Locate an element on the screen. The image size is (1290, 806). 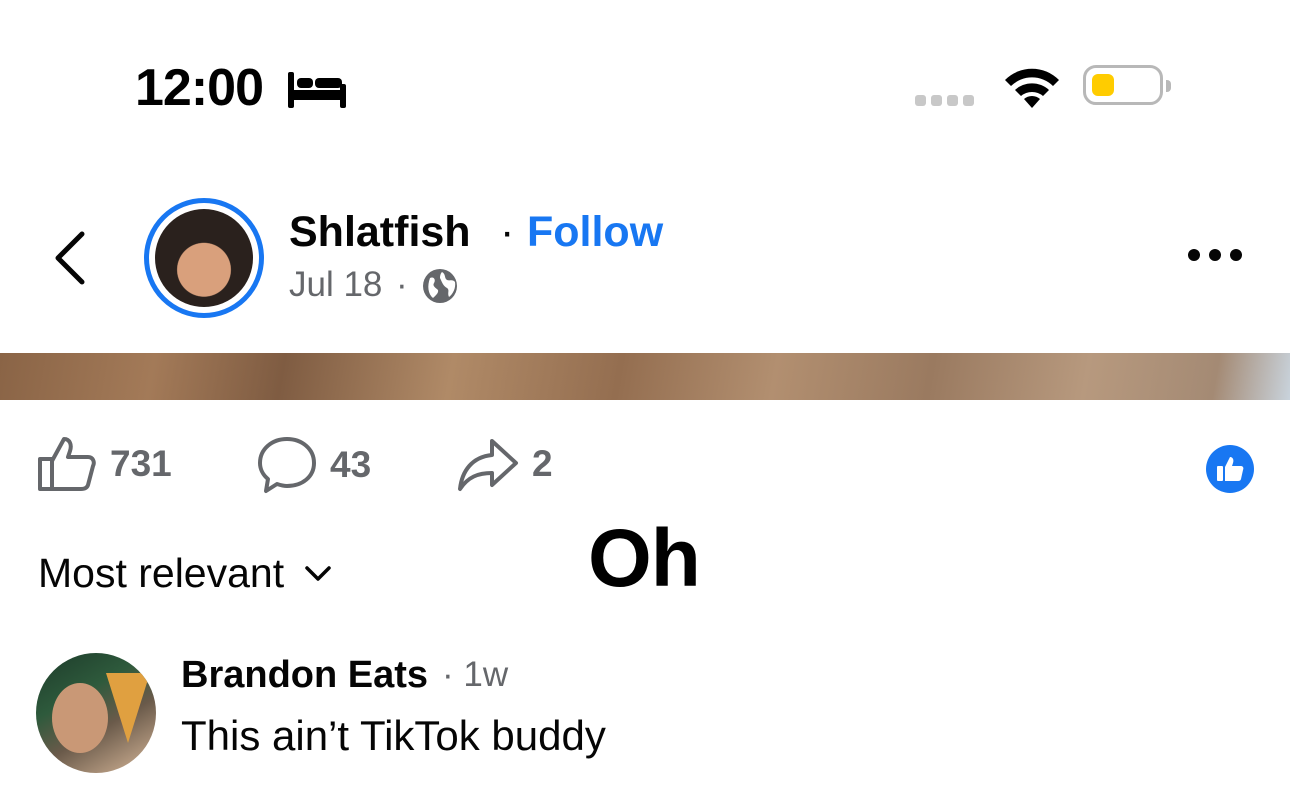
thumbs-up-outline-icon is located at coordinates (67, 464).